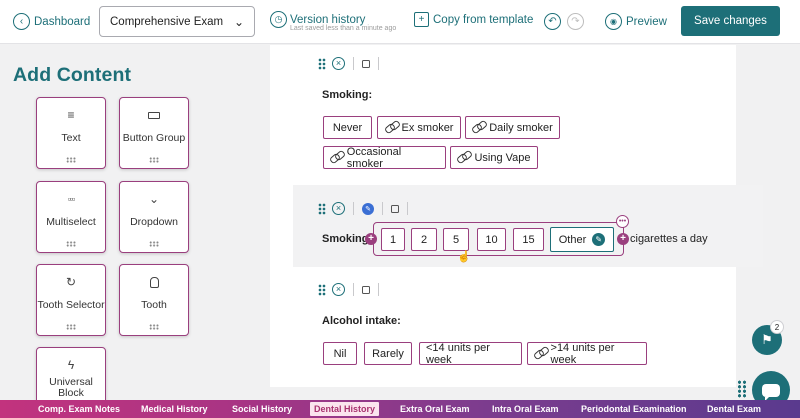 This screenshot has width=800, height=418. I want to click on chevron-down-icon: ⌄, so click(154, 199).